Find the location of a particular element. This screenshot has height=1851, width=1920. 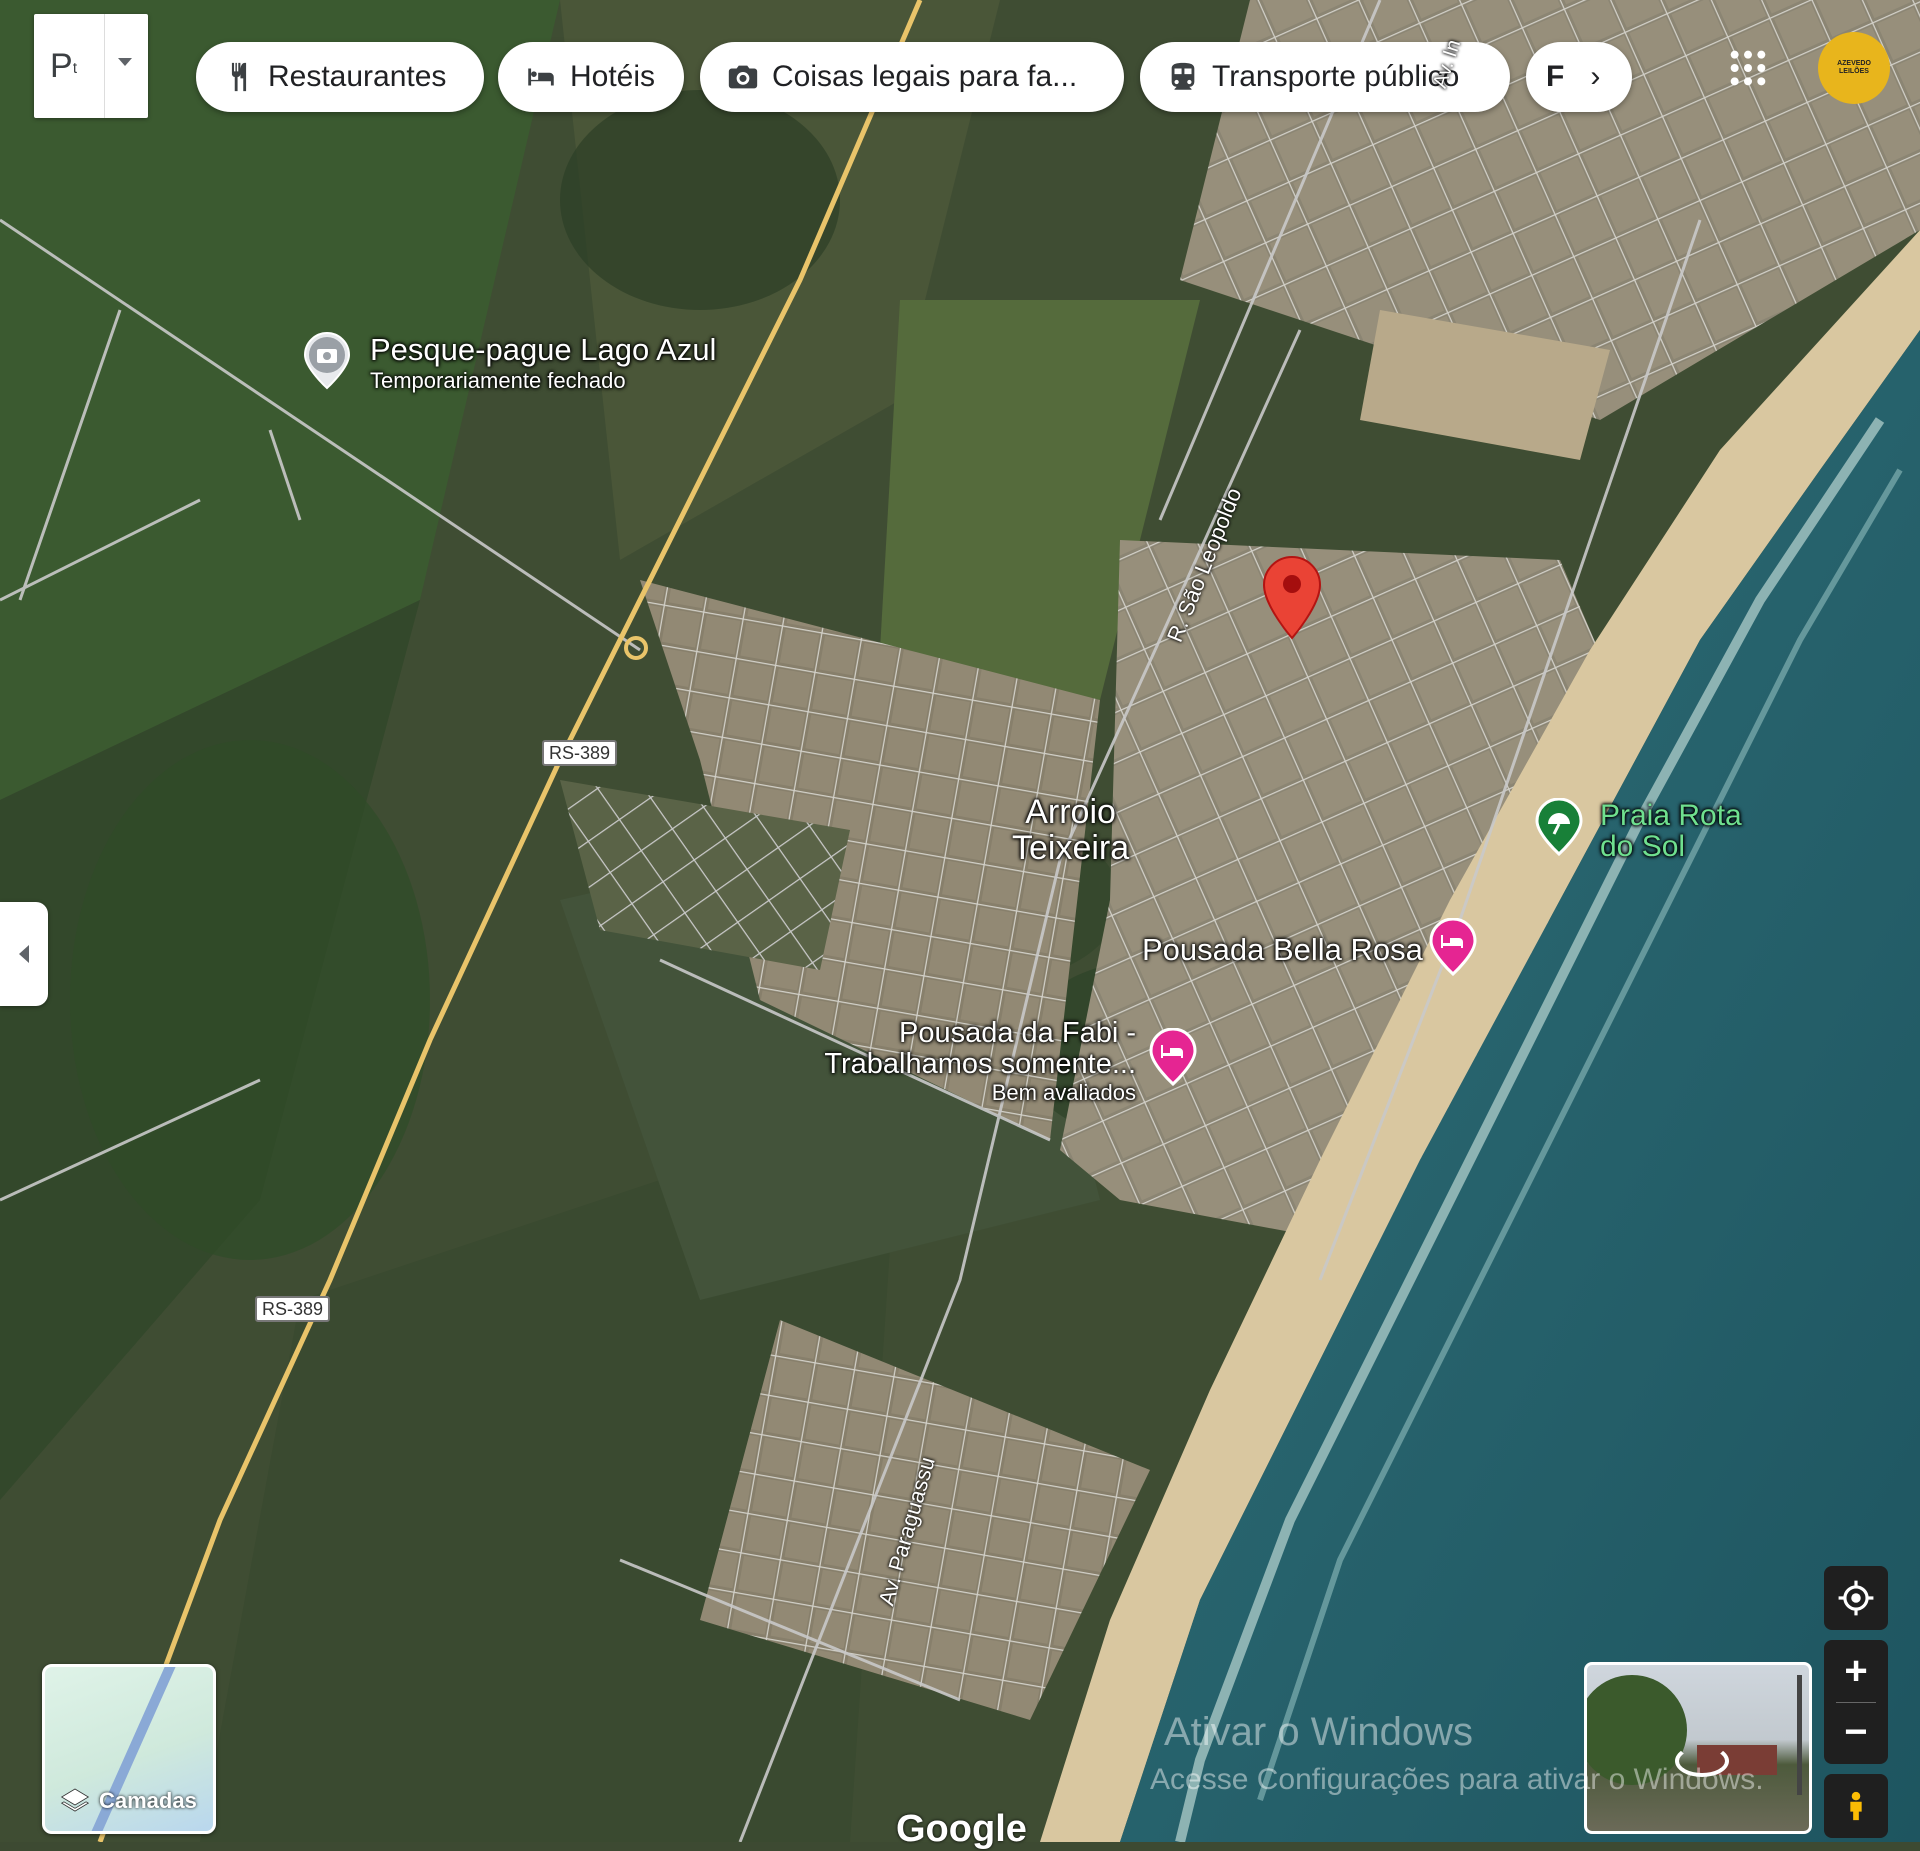

caret-left-icon is located at coordinates (24, 954).